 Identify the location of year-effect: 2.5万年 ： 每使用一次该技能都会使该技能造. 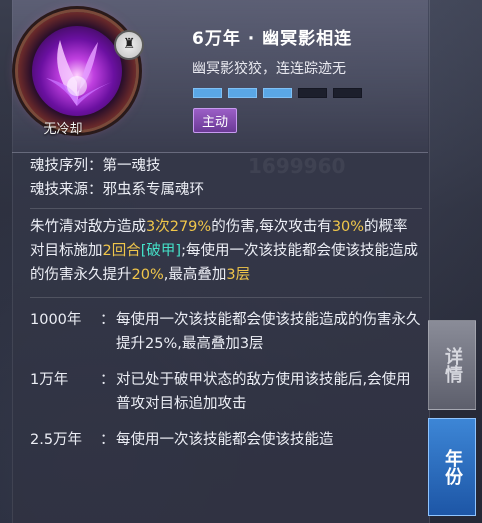
(226, 440).